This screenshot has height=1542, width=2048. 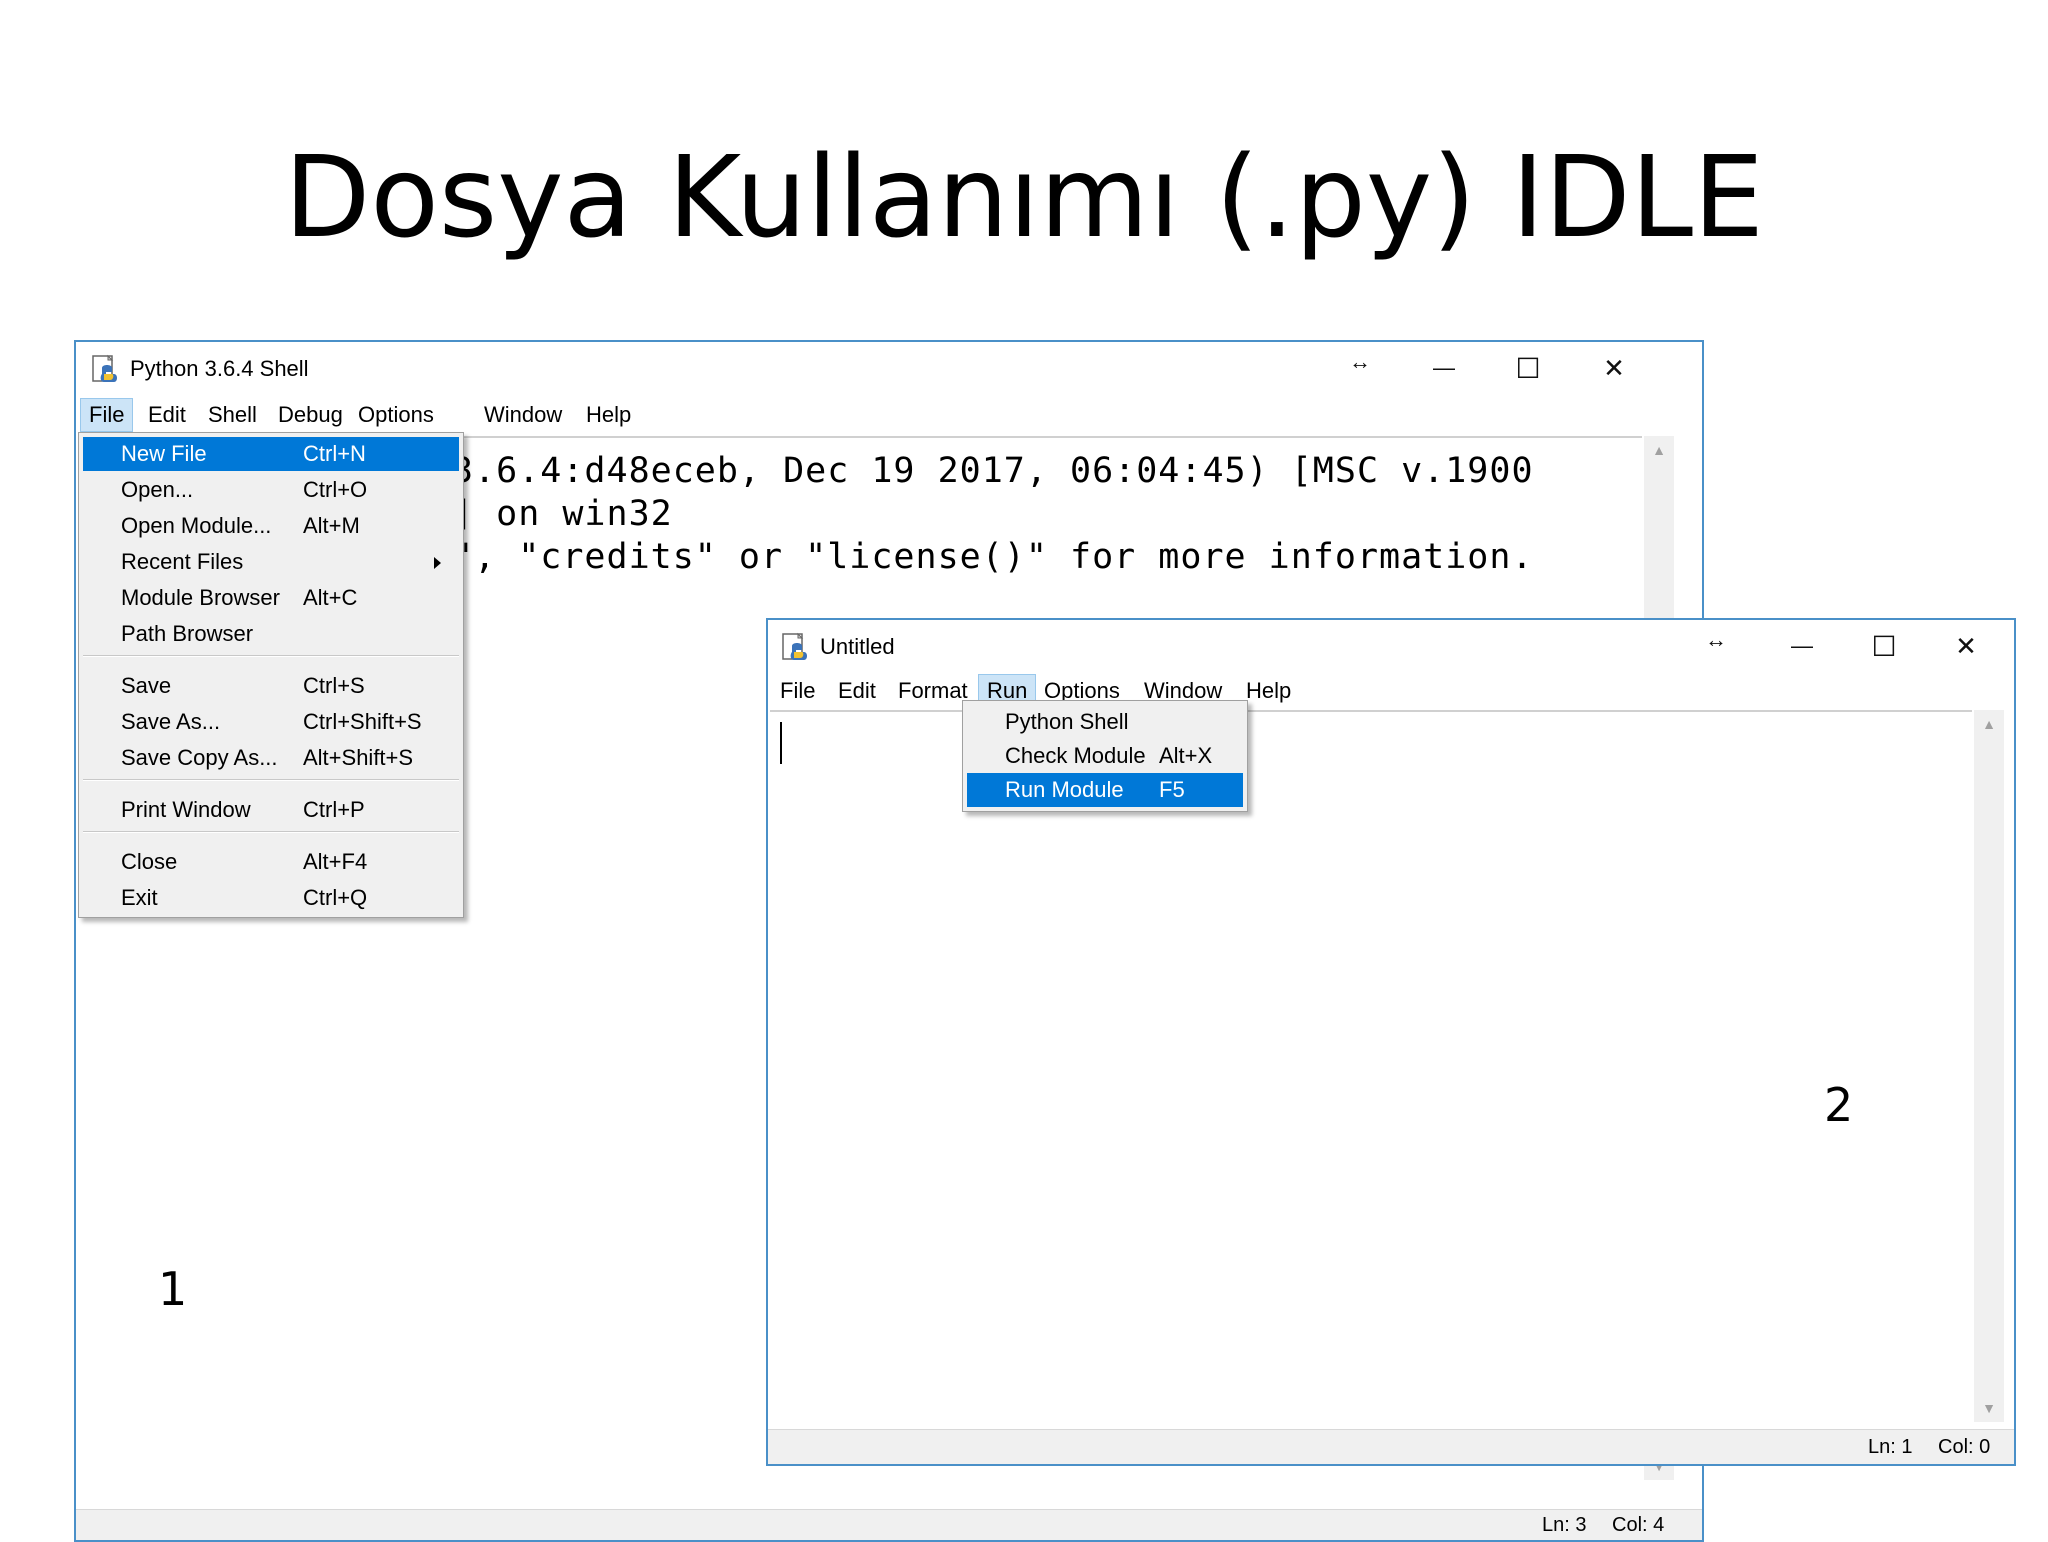 What do you see at coordinates (139, 897) in the screenshot?
I see `menu-item-label: Exit` at bounding box center [139, 897].